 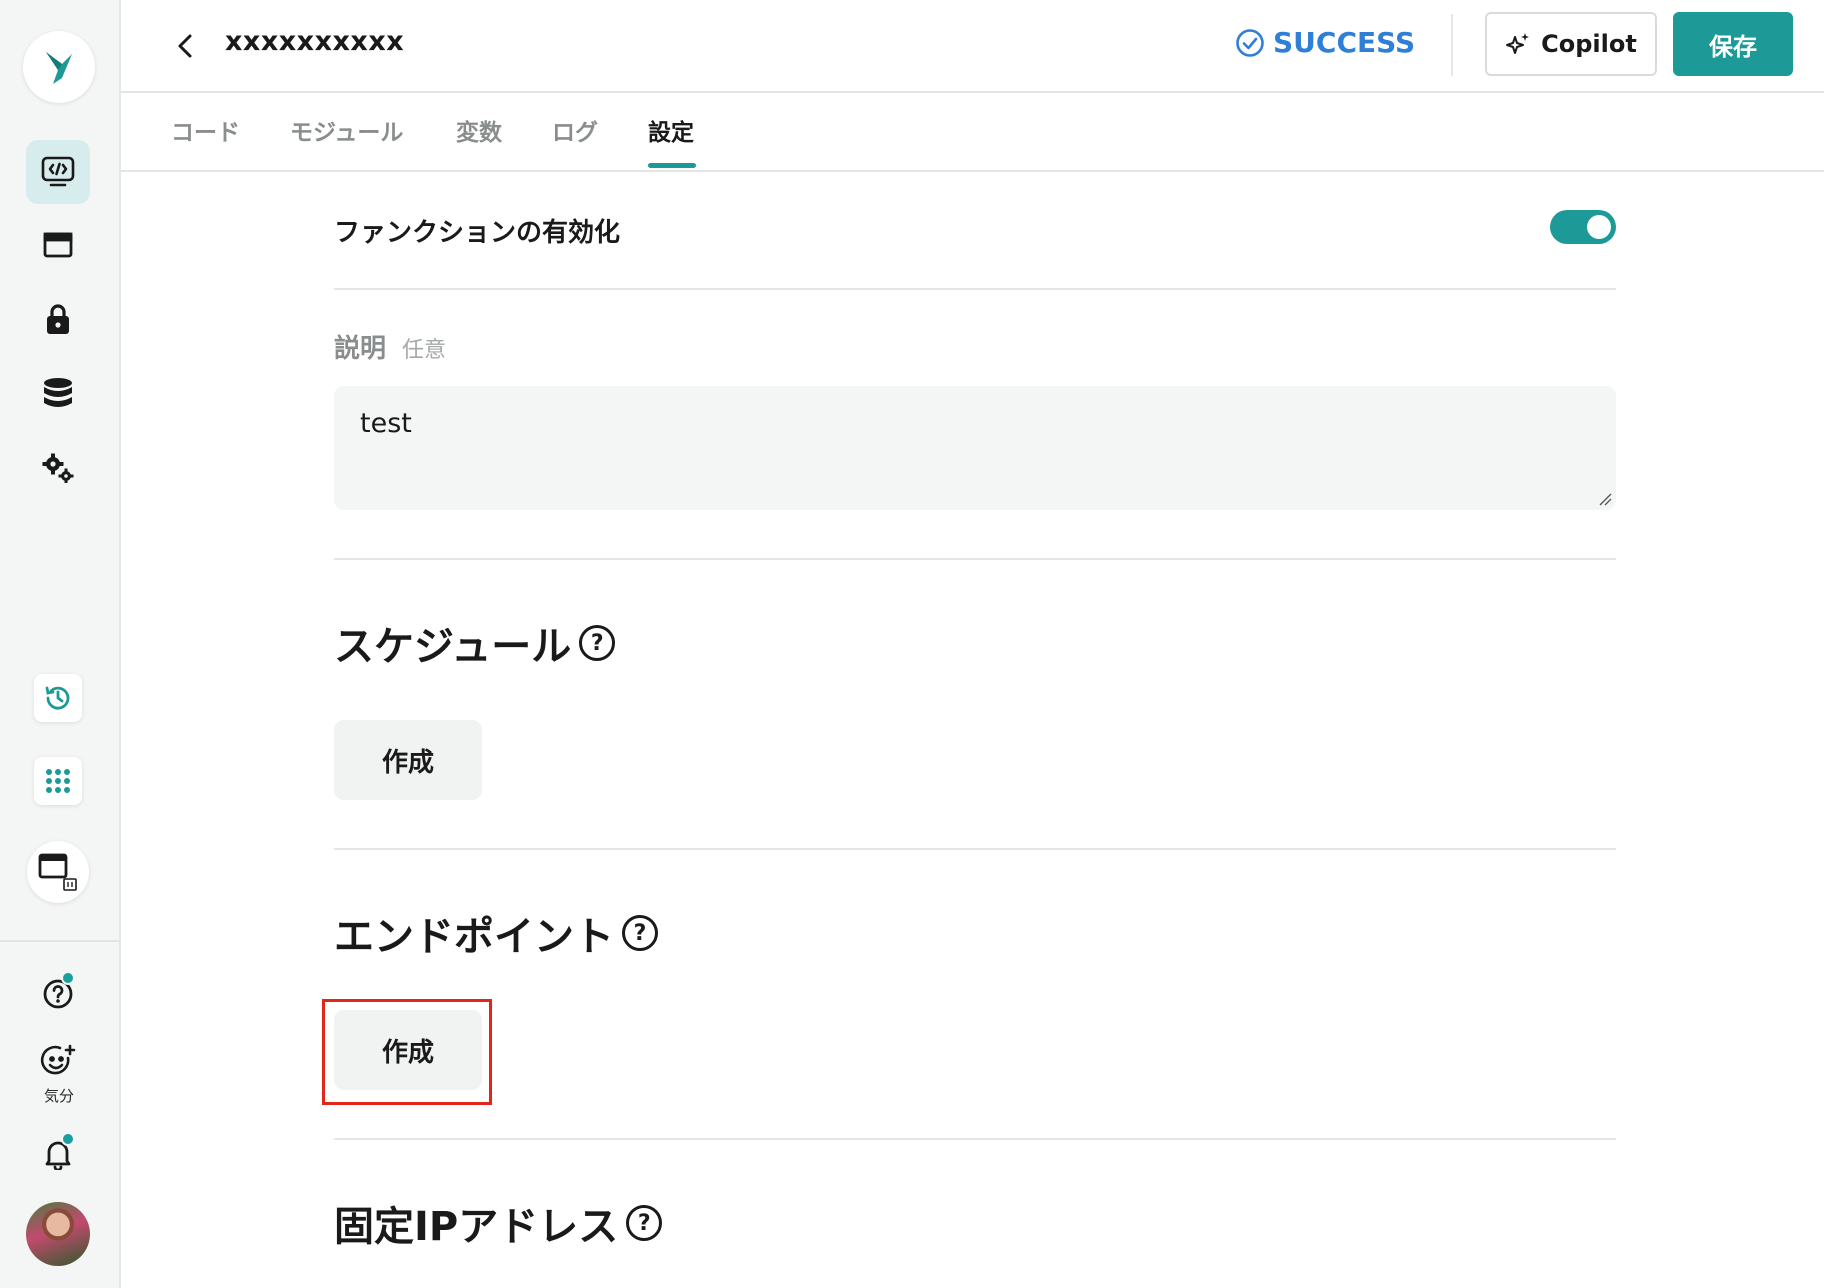 I want to click on tab-logs: ログ, so click(x=575, y=130).